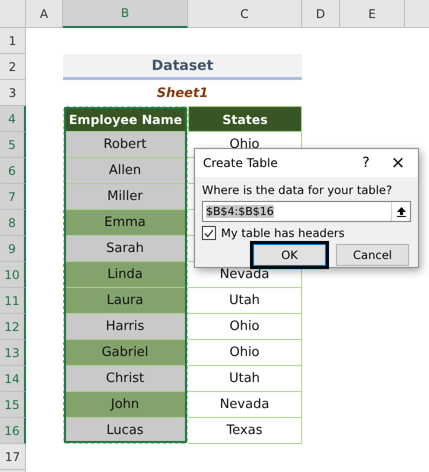 This screenshot has width=429, height=472. Describe the element at coordinates (125, 405) in the screenshot. I see `table-cell: John` at that location.